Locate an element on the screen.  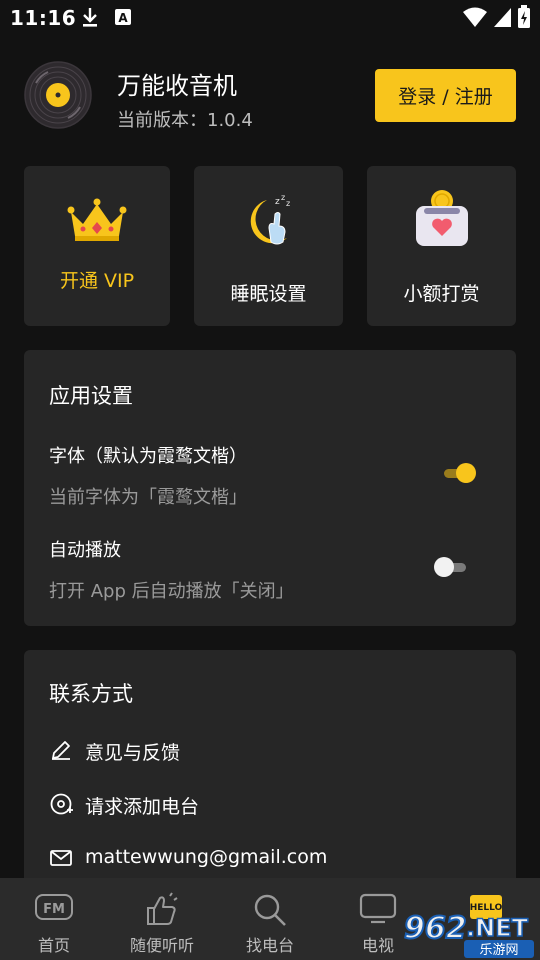
pencil-icon is located at coordinates (61, 750).